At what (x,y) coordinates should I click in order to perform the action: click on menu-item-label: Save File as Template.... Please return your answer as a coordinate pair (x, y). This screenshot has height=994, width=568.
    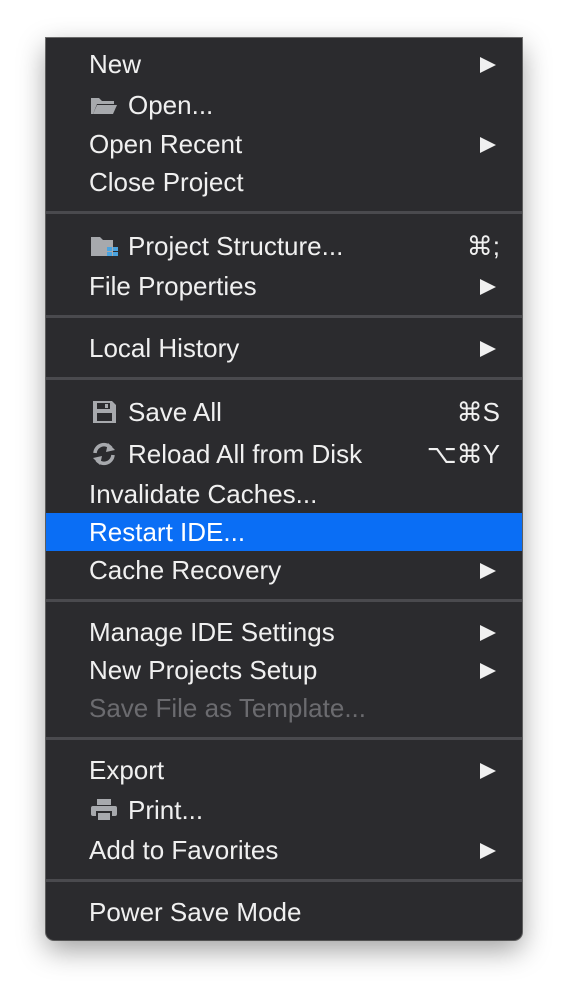
    Looking at the image, I should click on (227, 708).